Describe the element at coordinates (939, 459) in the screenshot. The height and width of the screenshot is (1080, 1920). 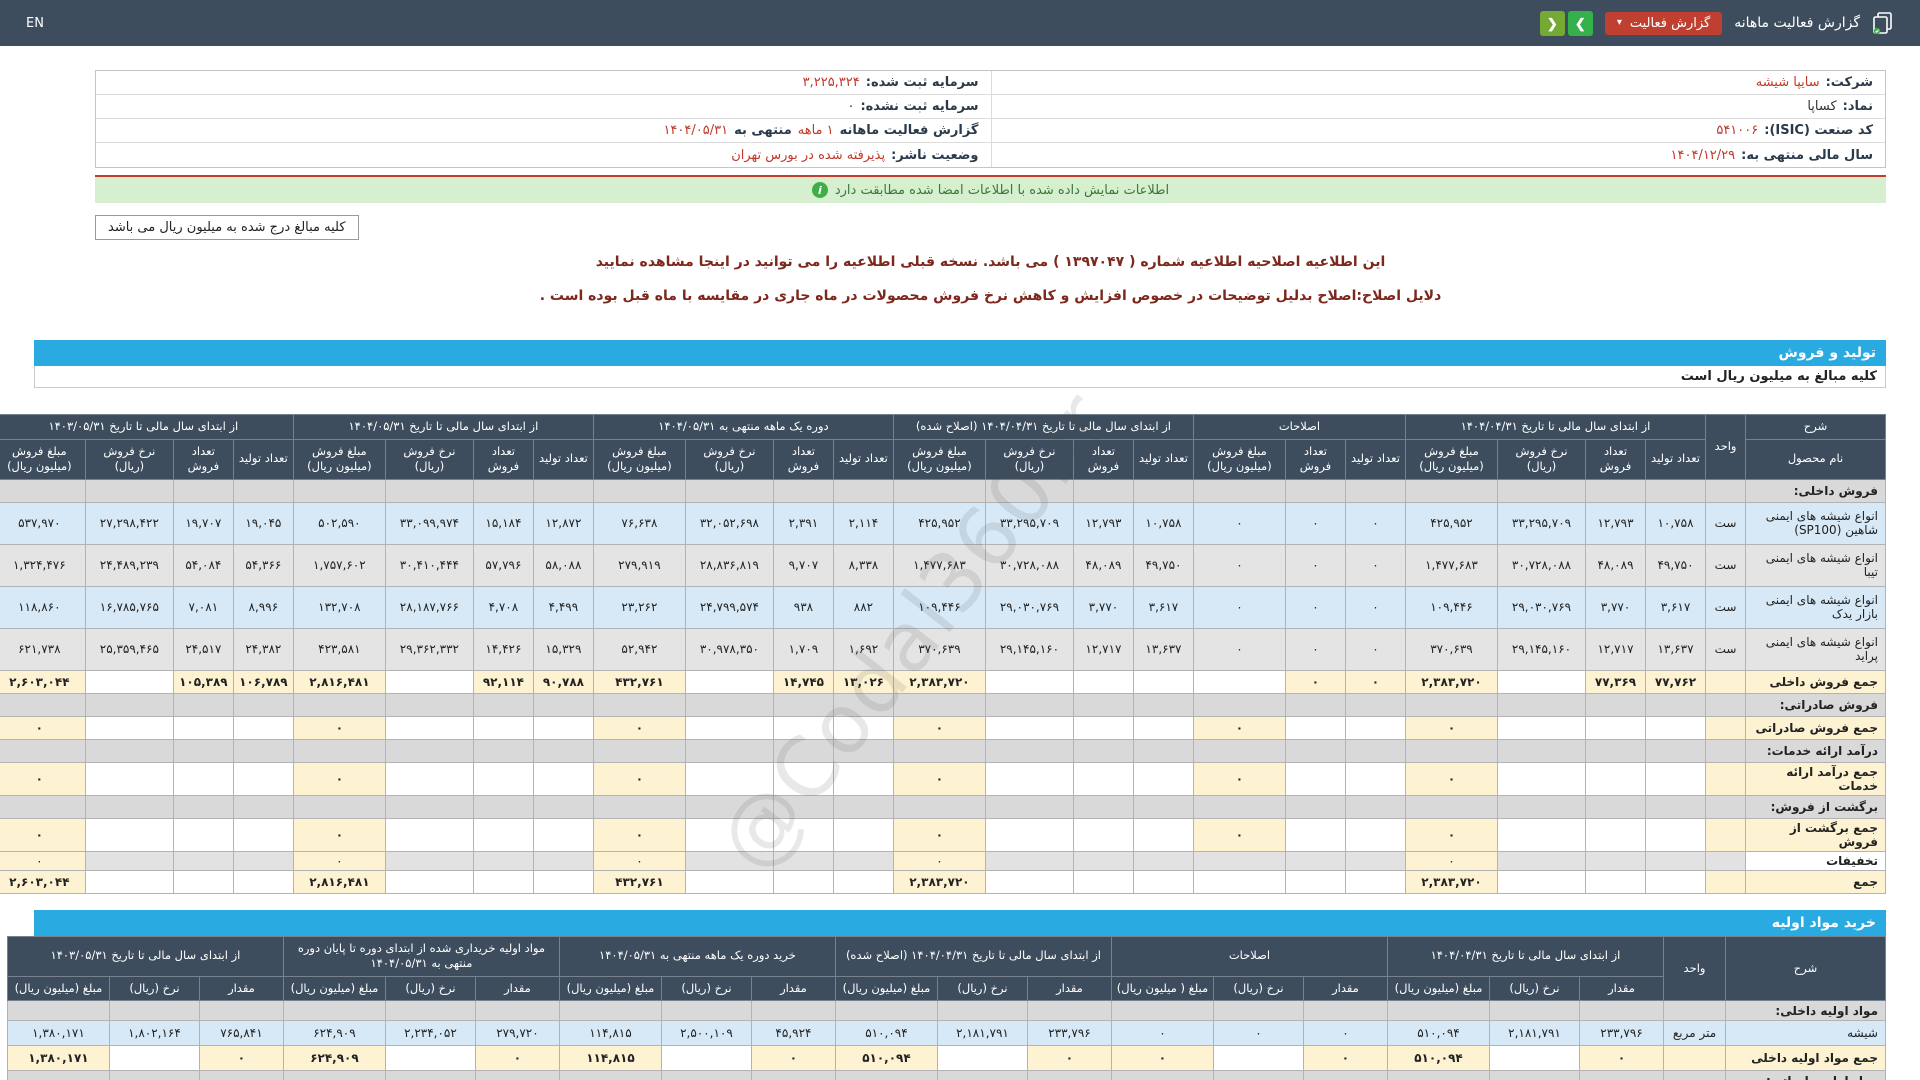
I see `column-header: مبلغ فروش (میلیون ریال)` at that location.